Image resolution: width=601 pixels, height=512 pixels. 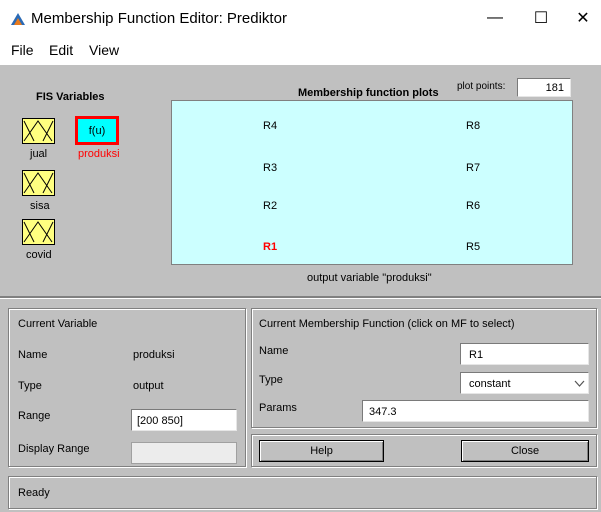 I want to click on display-range-input, so click(x=184, y=453).